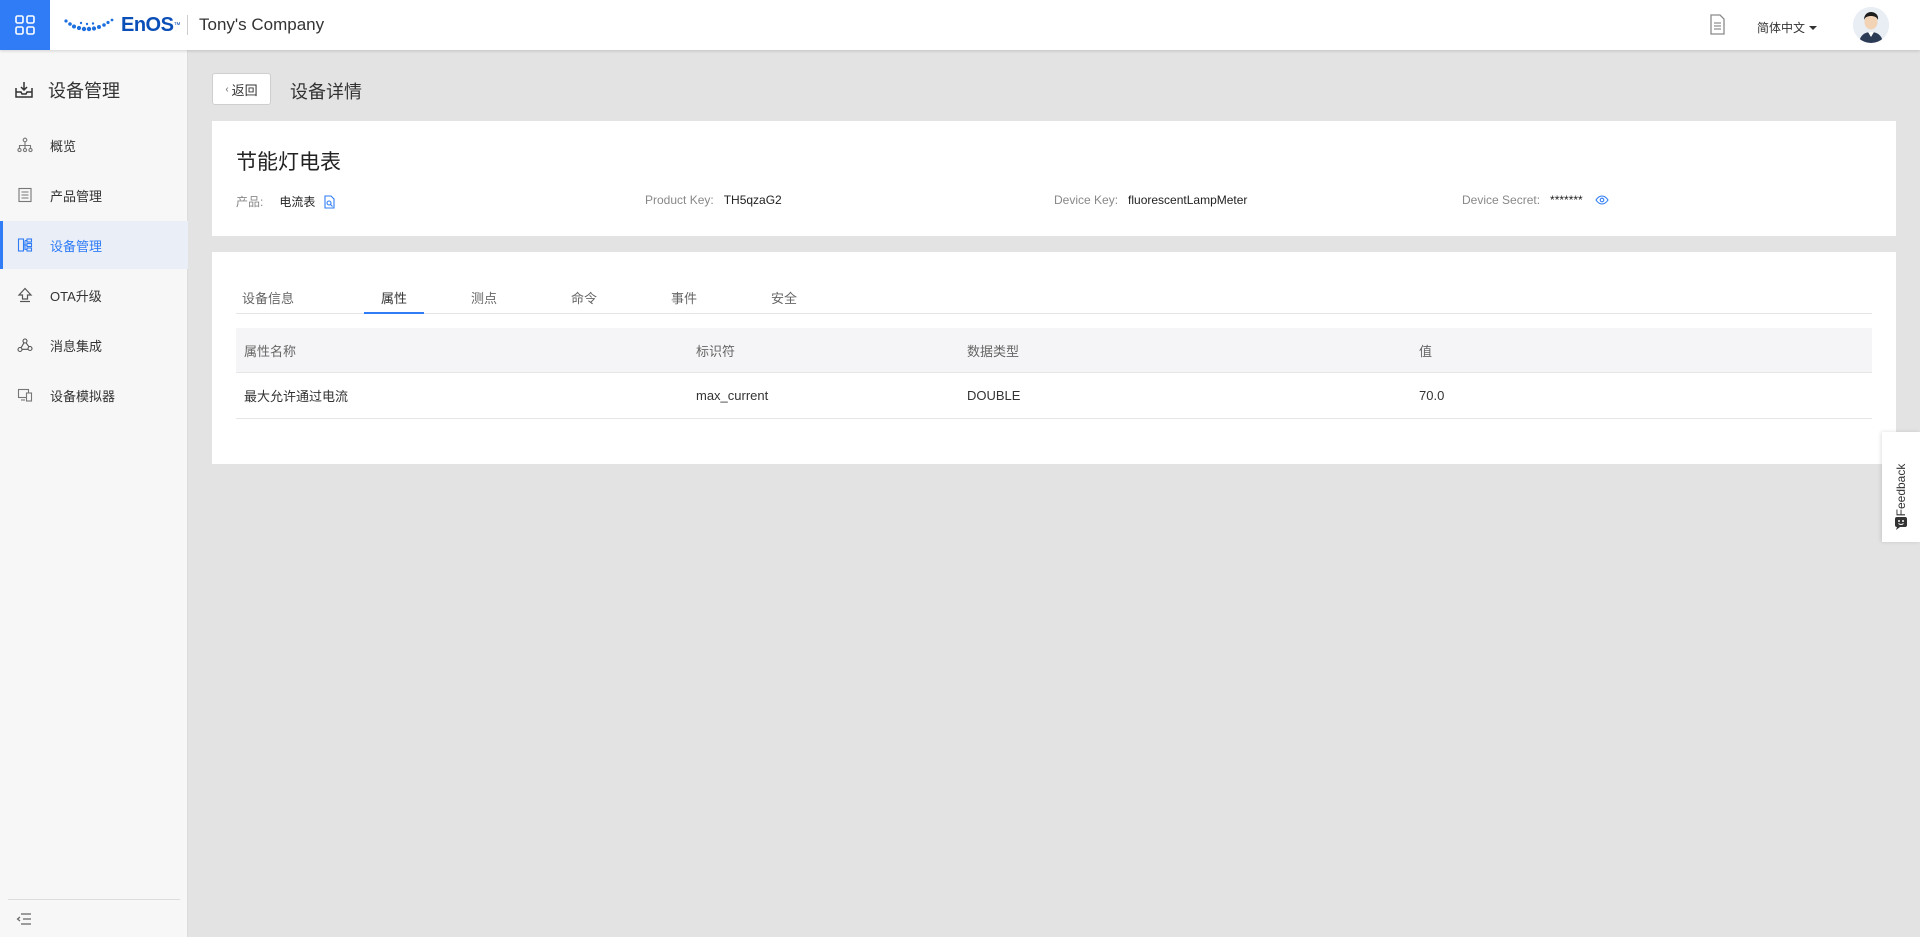 This screenshot has height=937, width=1920. Describe the element at coordinates (1426, 351) in the screenshot. I see `column-header-value: 值` at that location.